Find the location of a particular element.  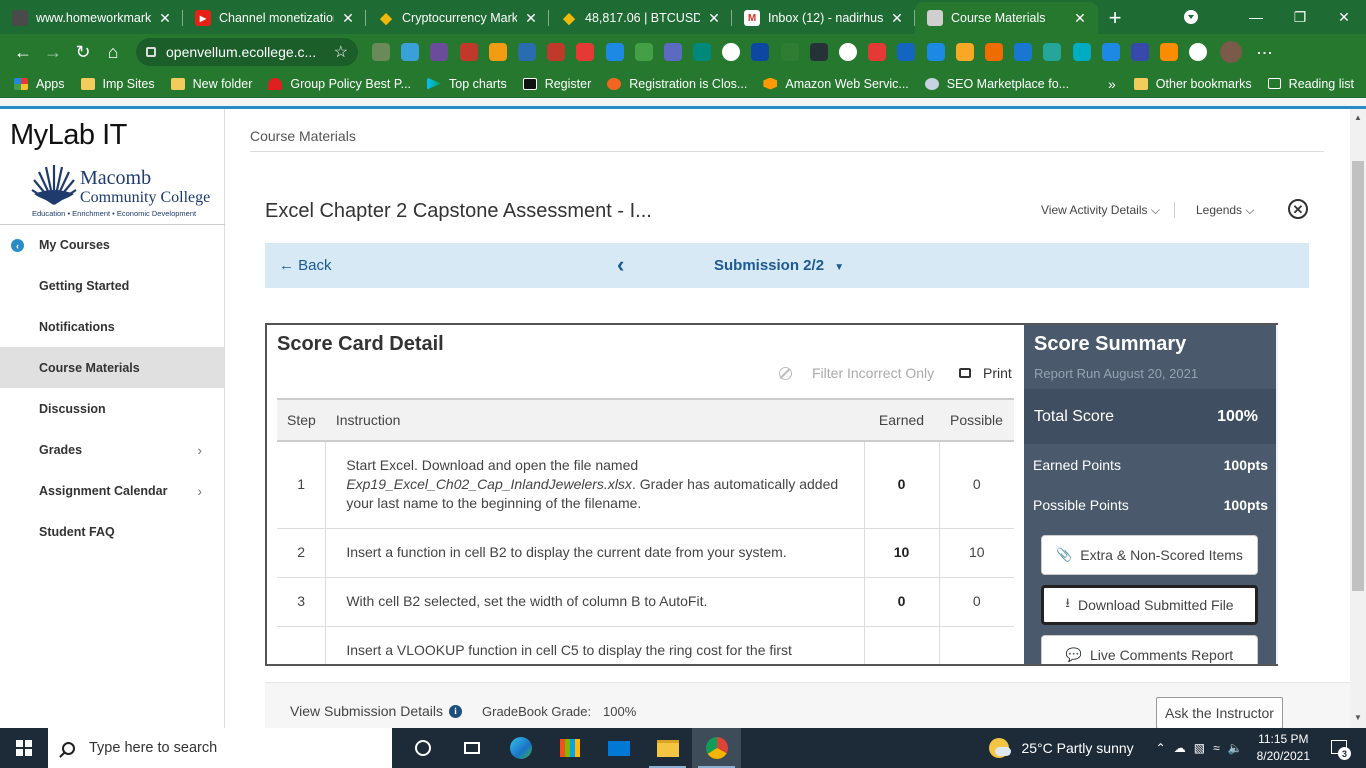

maximize-button: ❐ is located at coordinates (1300, 17).